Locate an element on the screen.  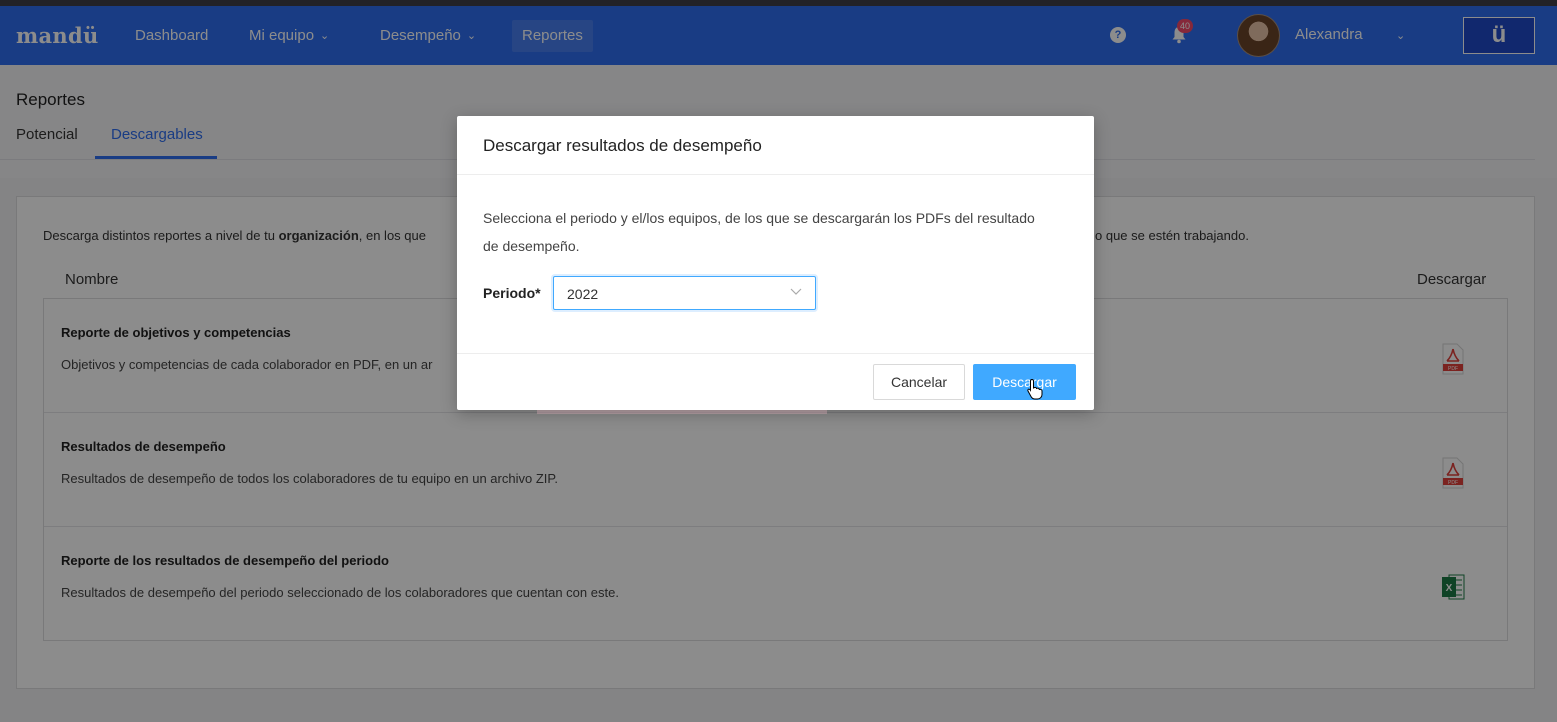
modal-title: Descargar resultados de desempeño is located at coordinates (622, 145).